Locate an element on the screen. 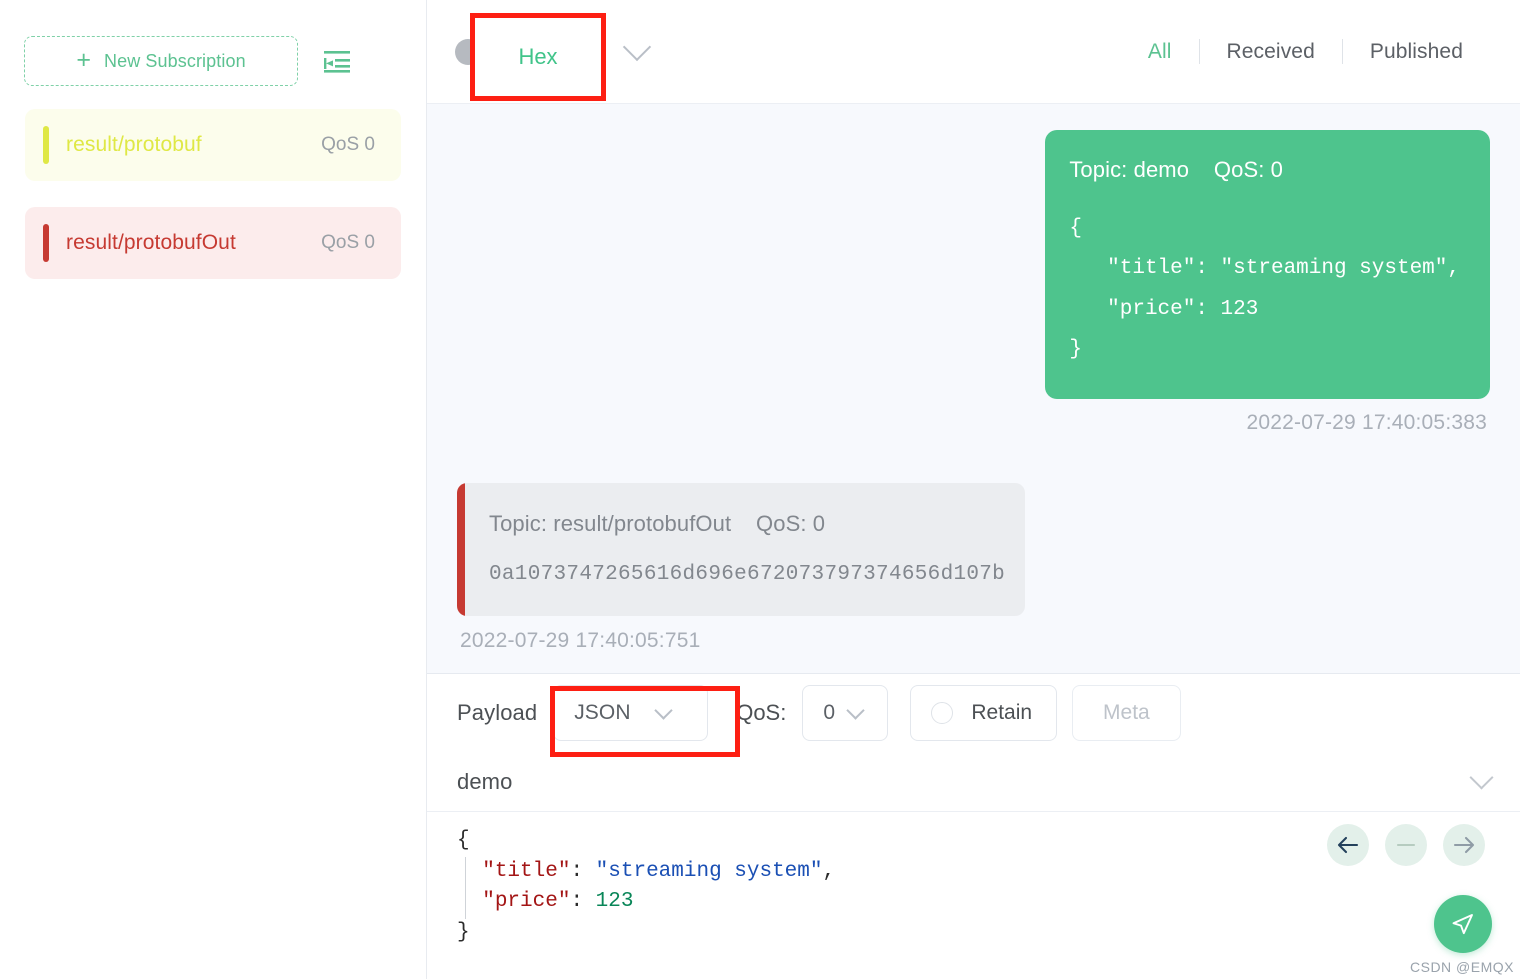 The width and height of the screenshot is (1520, 979). new-subscription-label: New Subscription is located at coordinates (175, 60).